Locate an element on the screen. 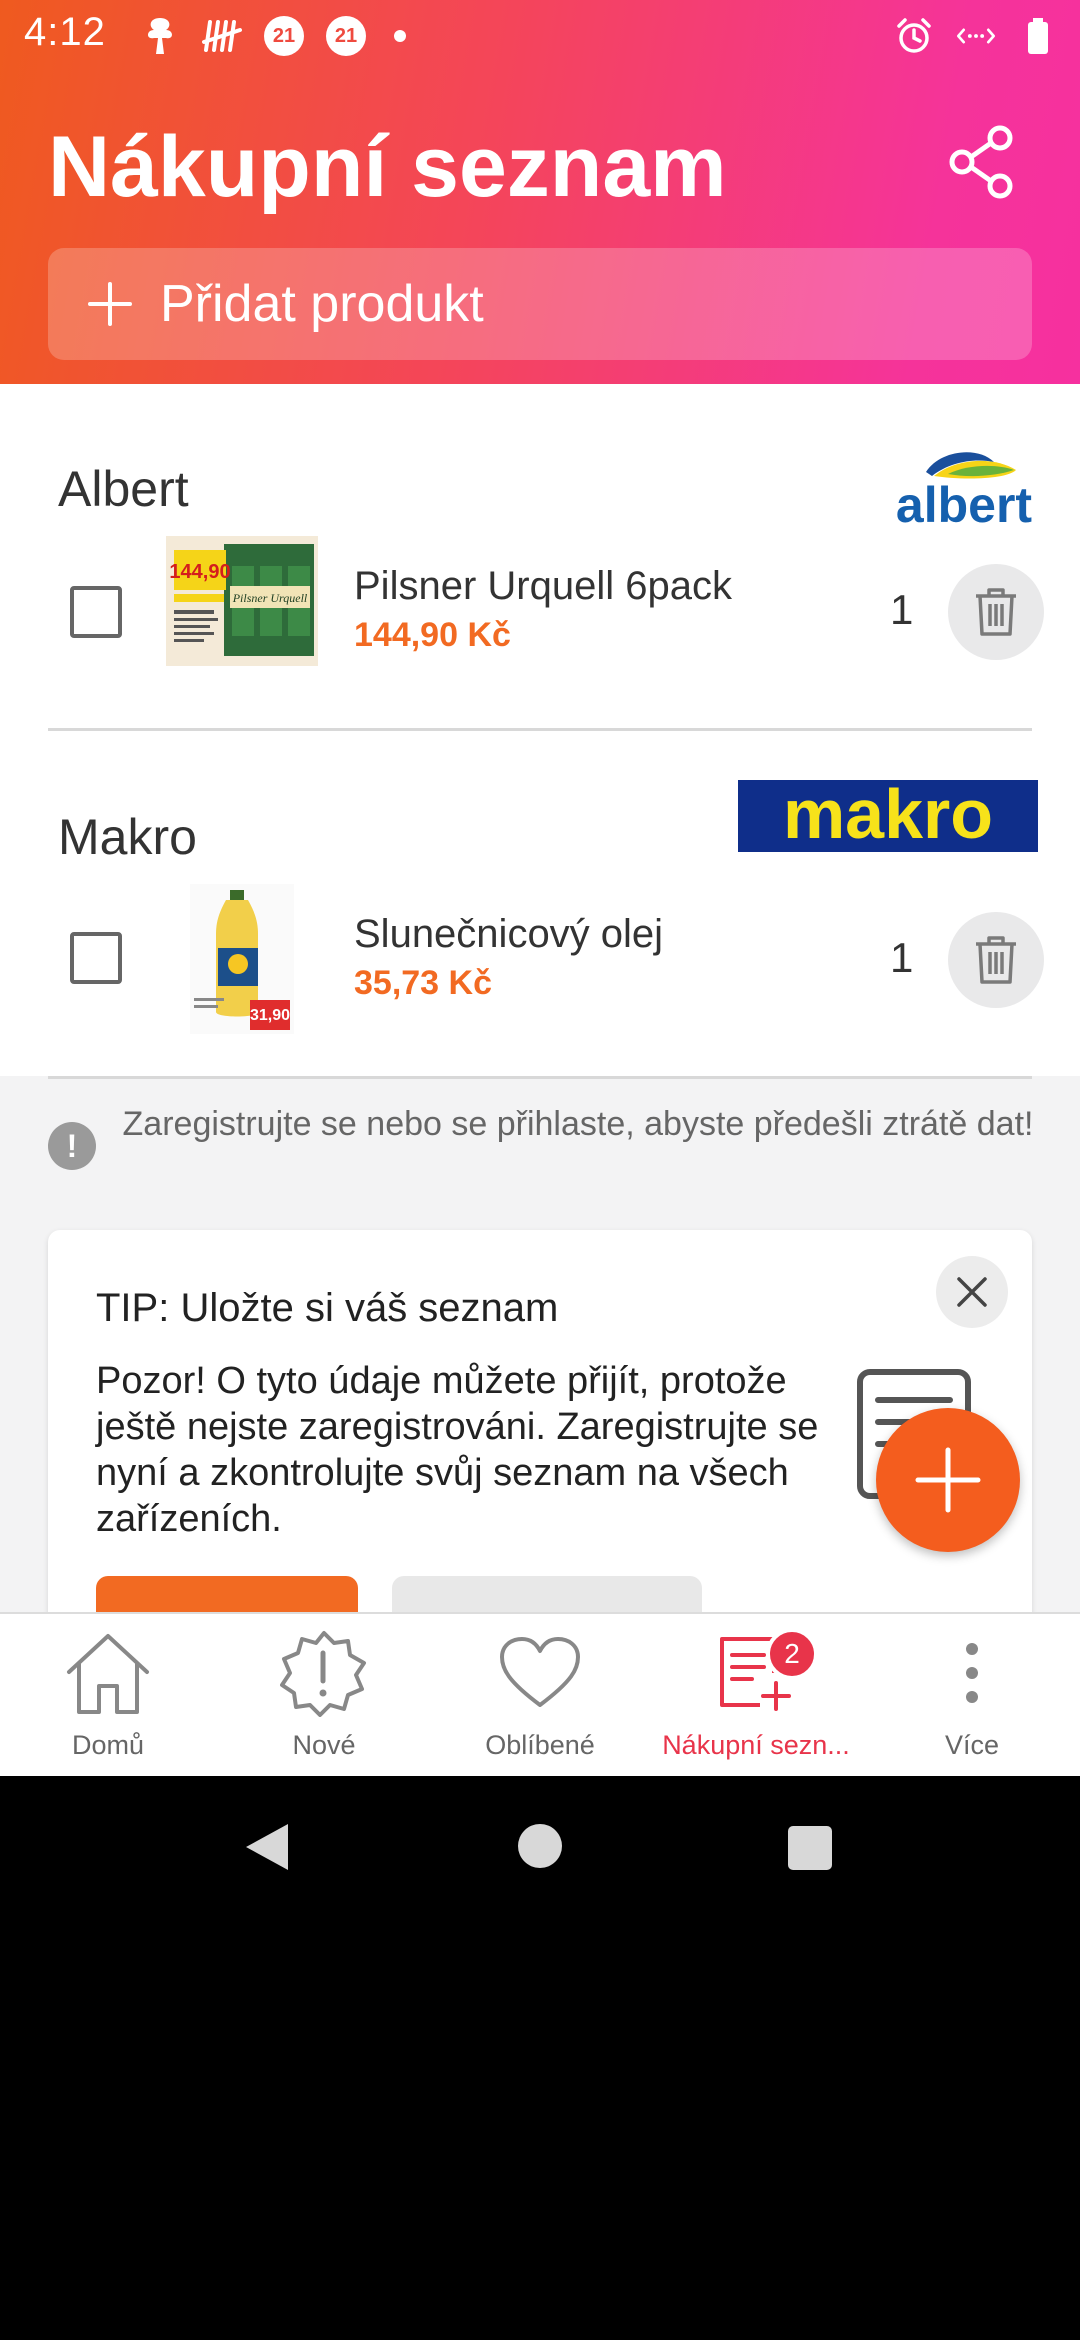 Image resolution: width=1080 pixels, height=2340 pixels. back-button is located at coordinates (267, 1849).